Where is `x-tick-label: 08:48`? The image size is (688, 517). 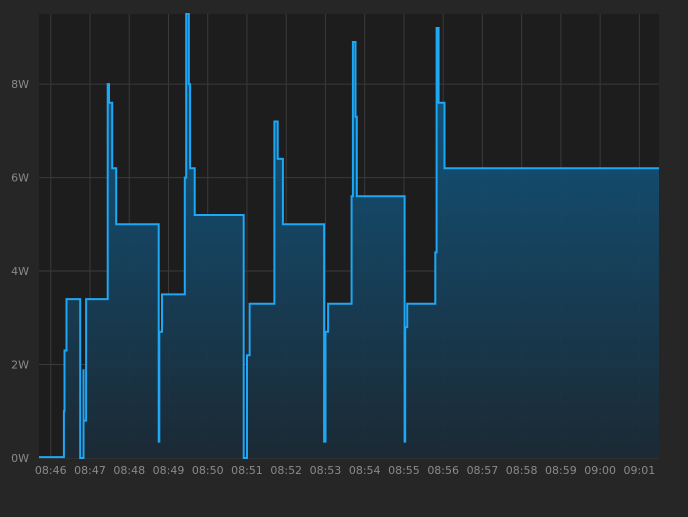 x-tick-label: 08:48 is located at coordinates (129, 470).